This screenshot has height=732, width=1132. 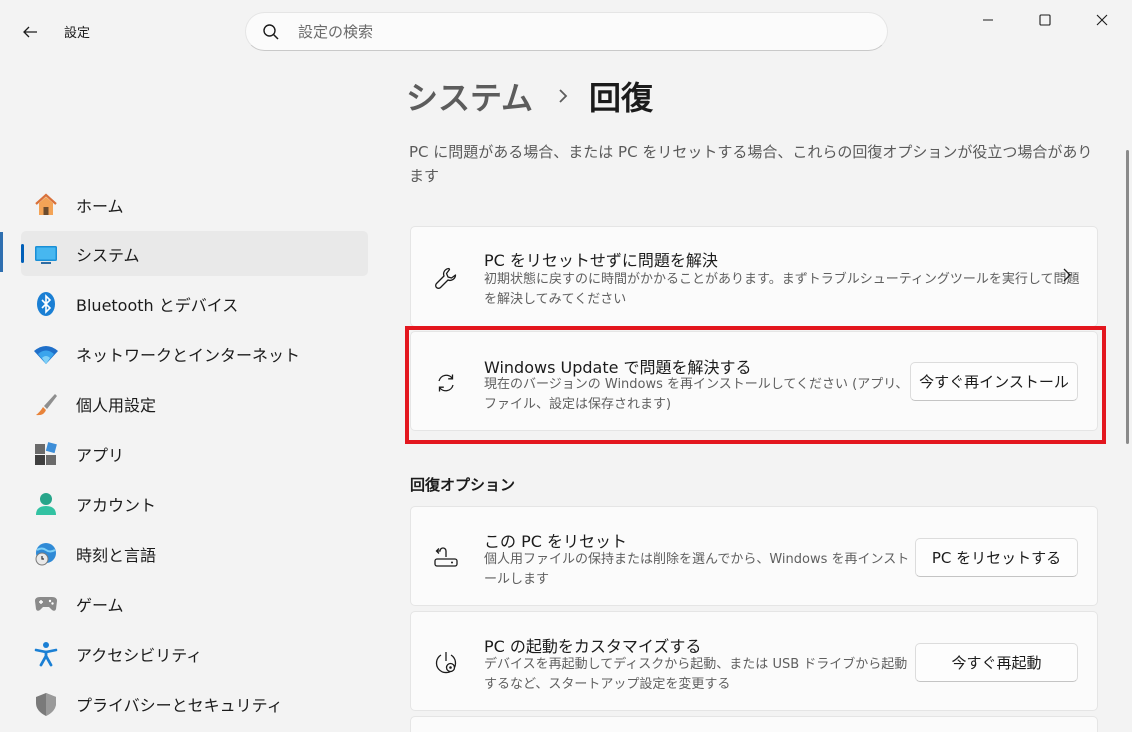 I want to click on network-icon, so click(x=46, y=354).